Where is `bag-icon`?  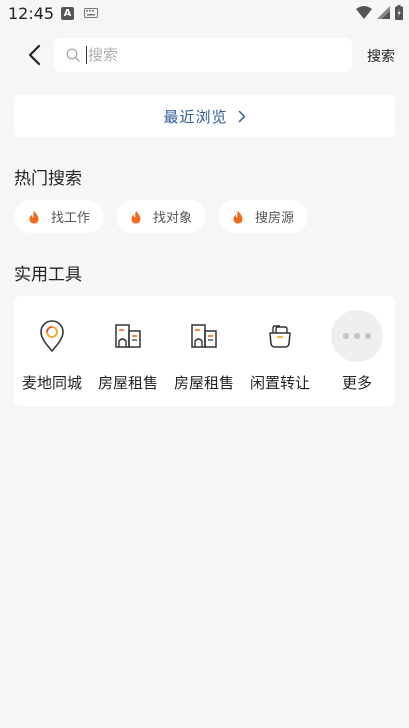
bag-icon is located at coordinates (280, 336).